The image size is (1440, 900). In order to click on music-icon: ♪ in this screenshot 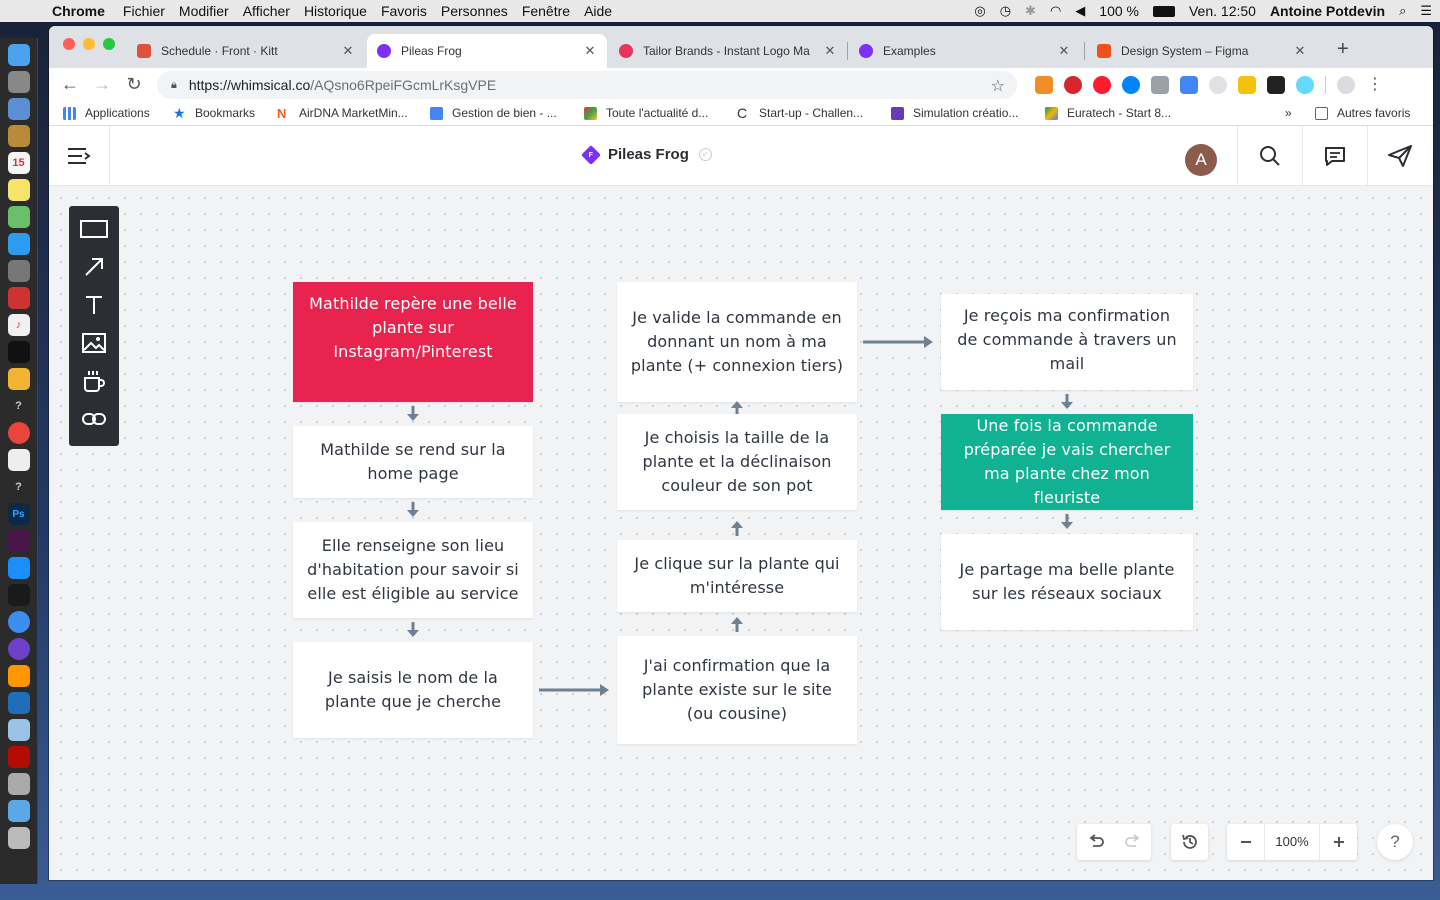, I will do `click(18, 325)`.